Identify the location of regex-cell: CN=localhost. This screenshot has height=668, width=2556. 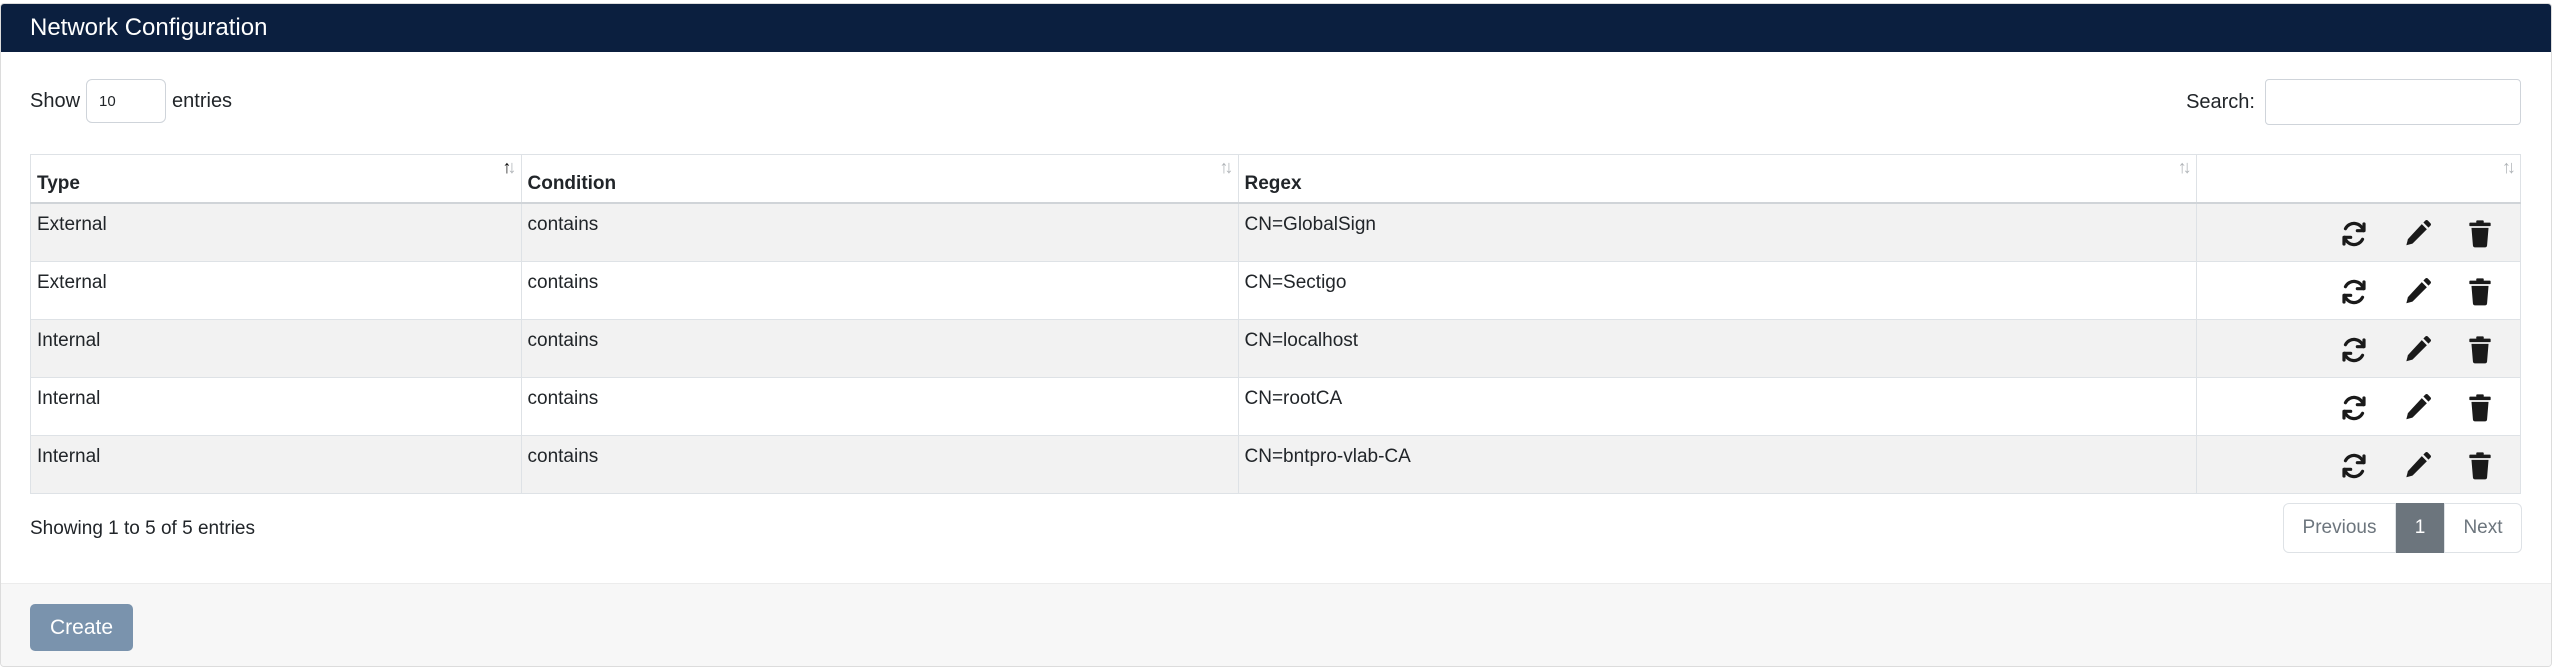
(1717, 348).